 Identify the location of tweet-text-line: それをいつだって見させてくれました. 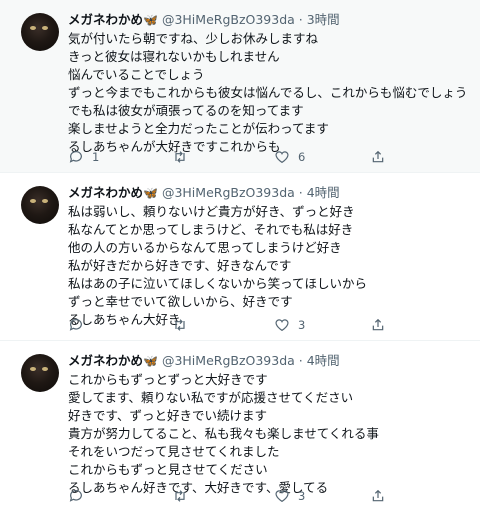
(174, 451).